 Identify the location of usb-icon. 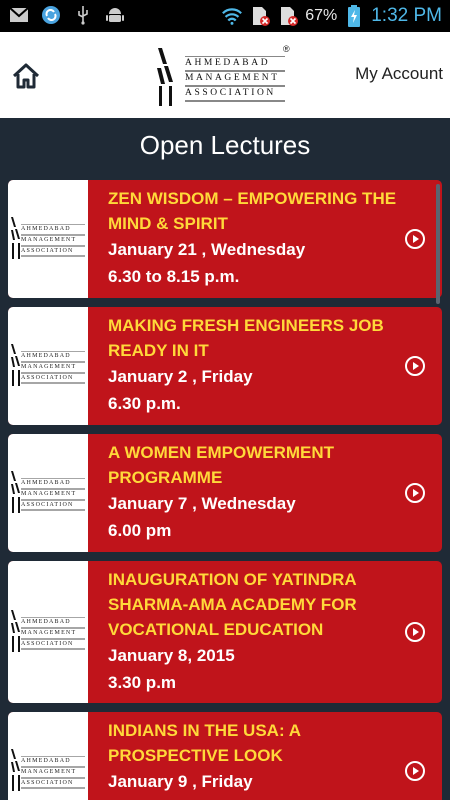
(83, 15).